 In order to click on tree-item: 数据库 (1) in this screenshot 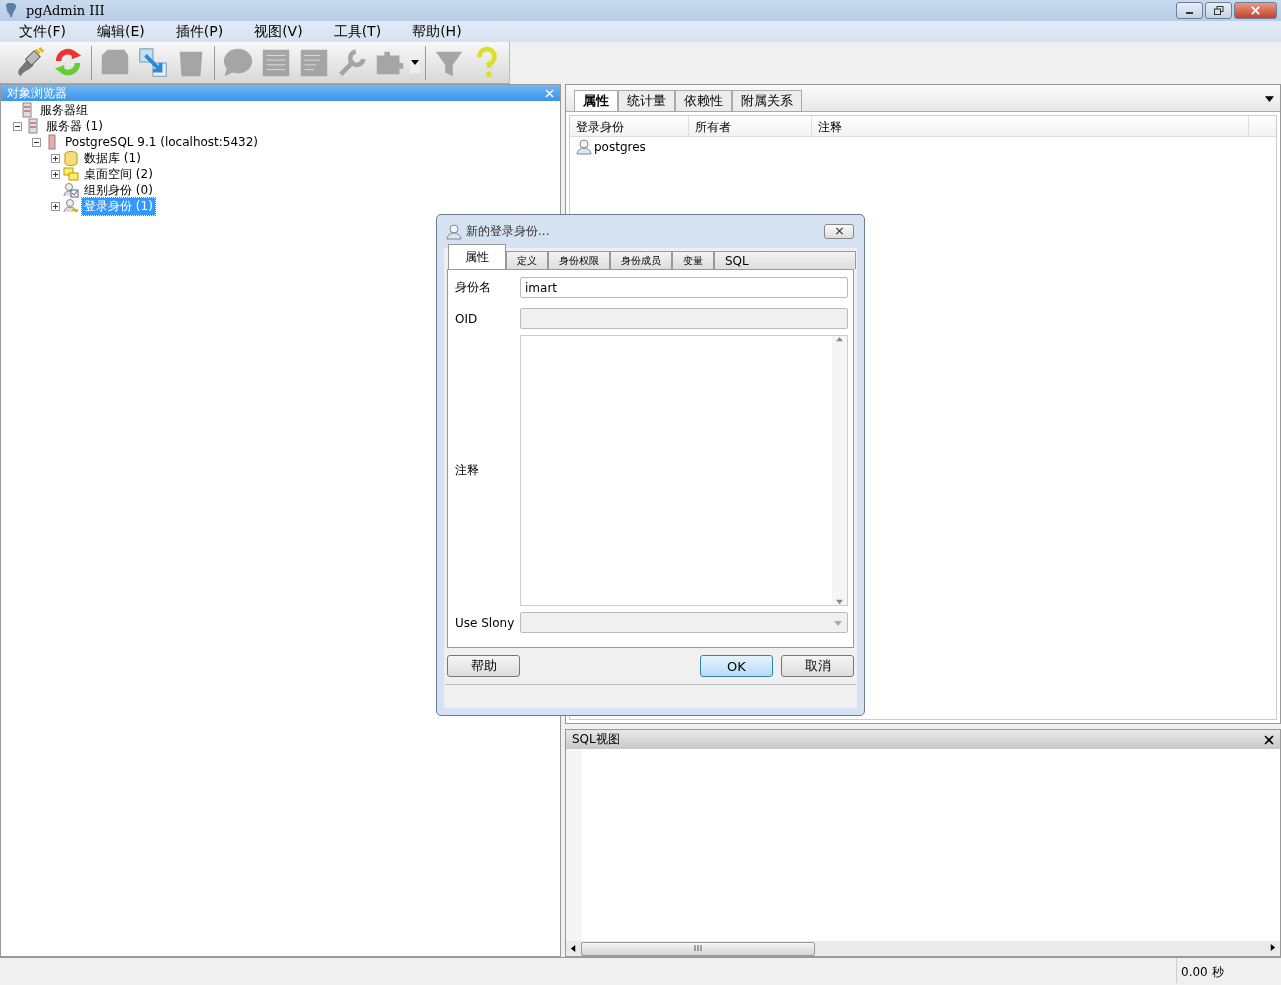, I will do `click(112, 158)`.